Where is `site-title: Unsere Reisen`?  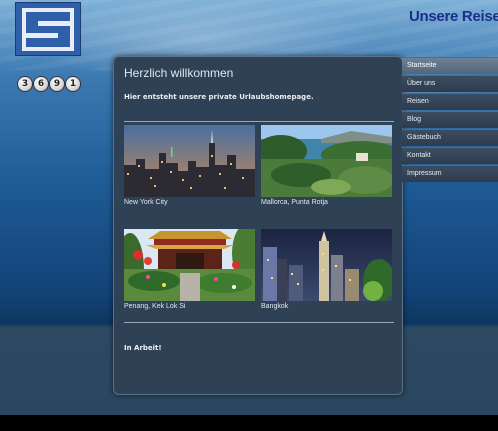
site-title: Unsere Reisen is located at coordinates (453, 16).